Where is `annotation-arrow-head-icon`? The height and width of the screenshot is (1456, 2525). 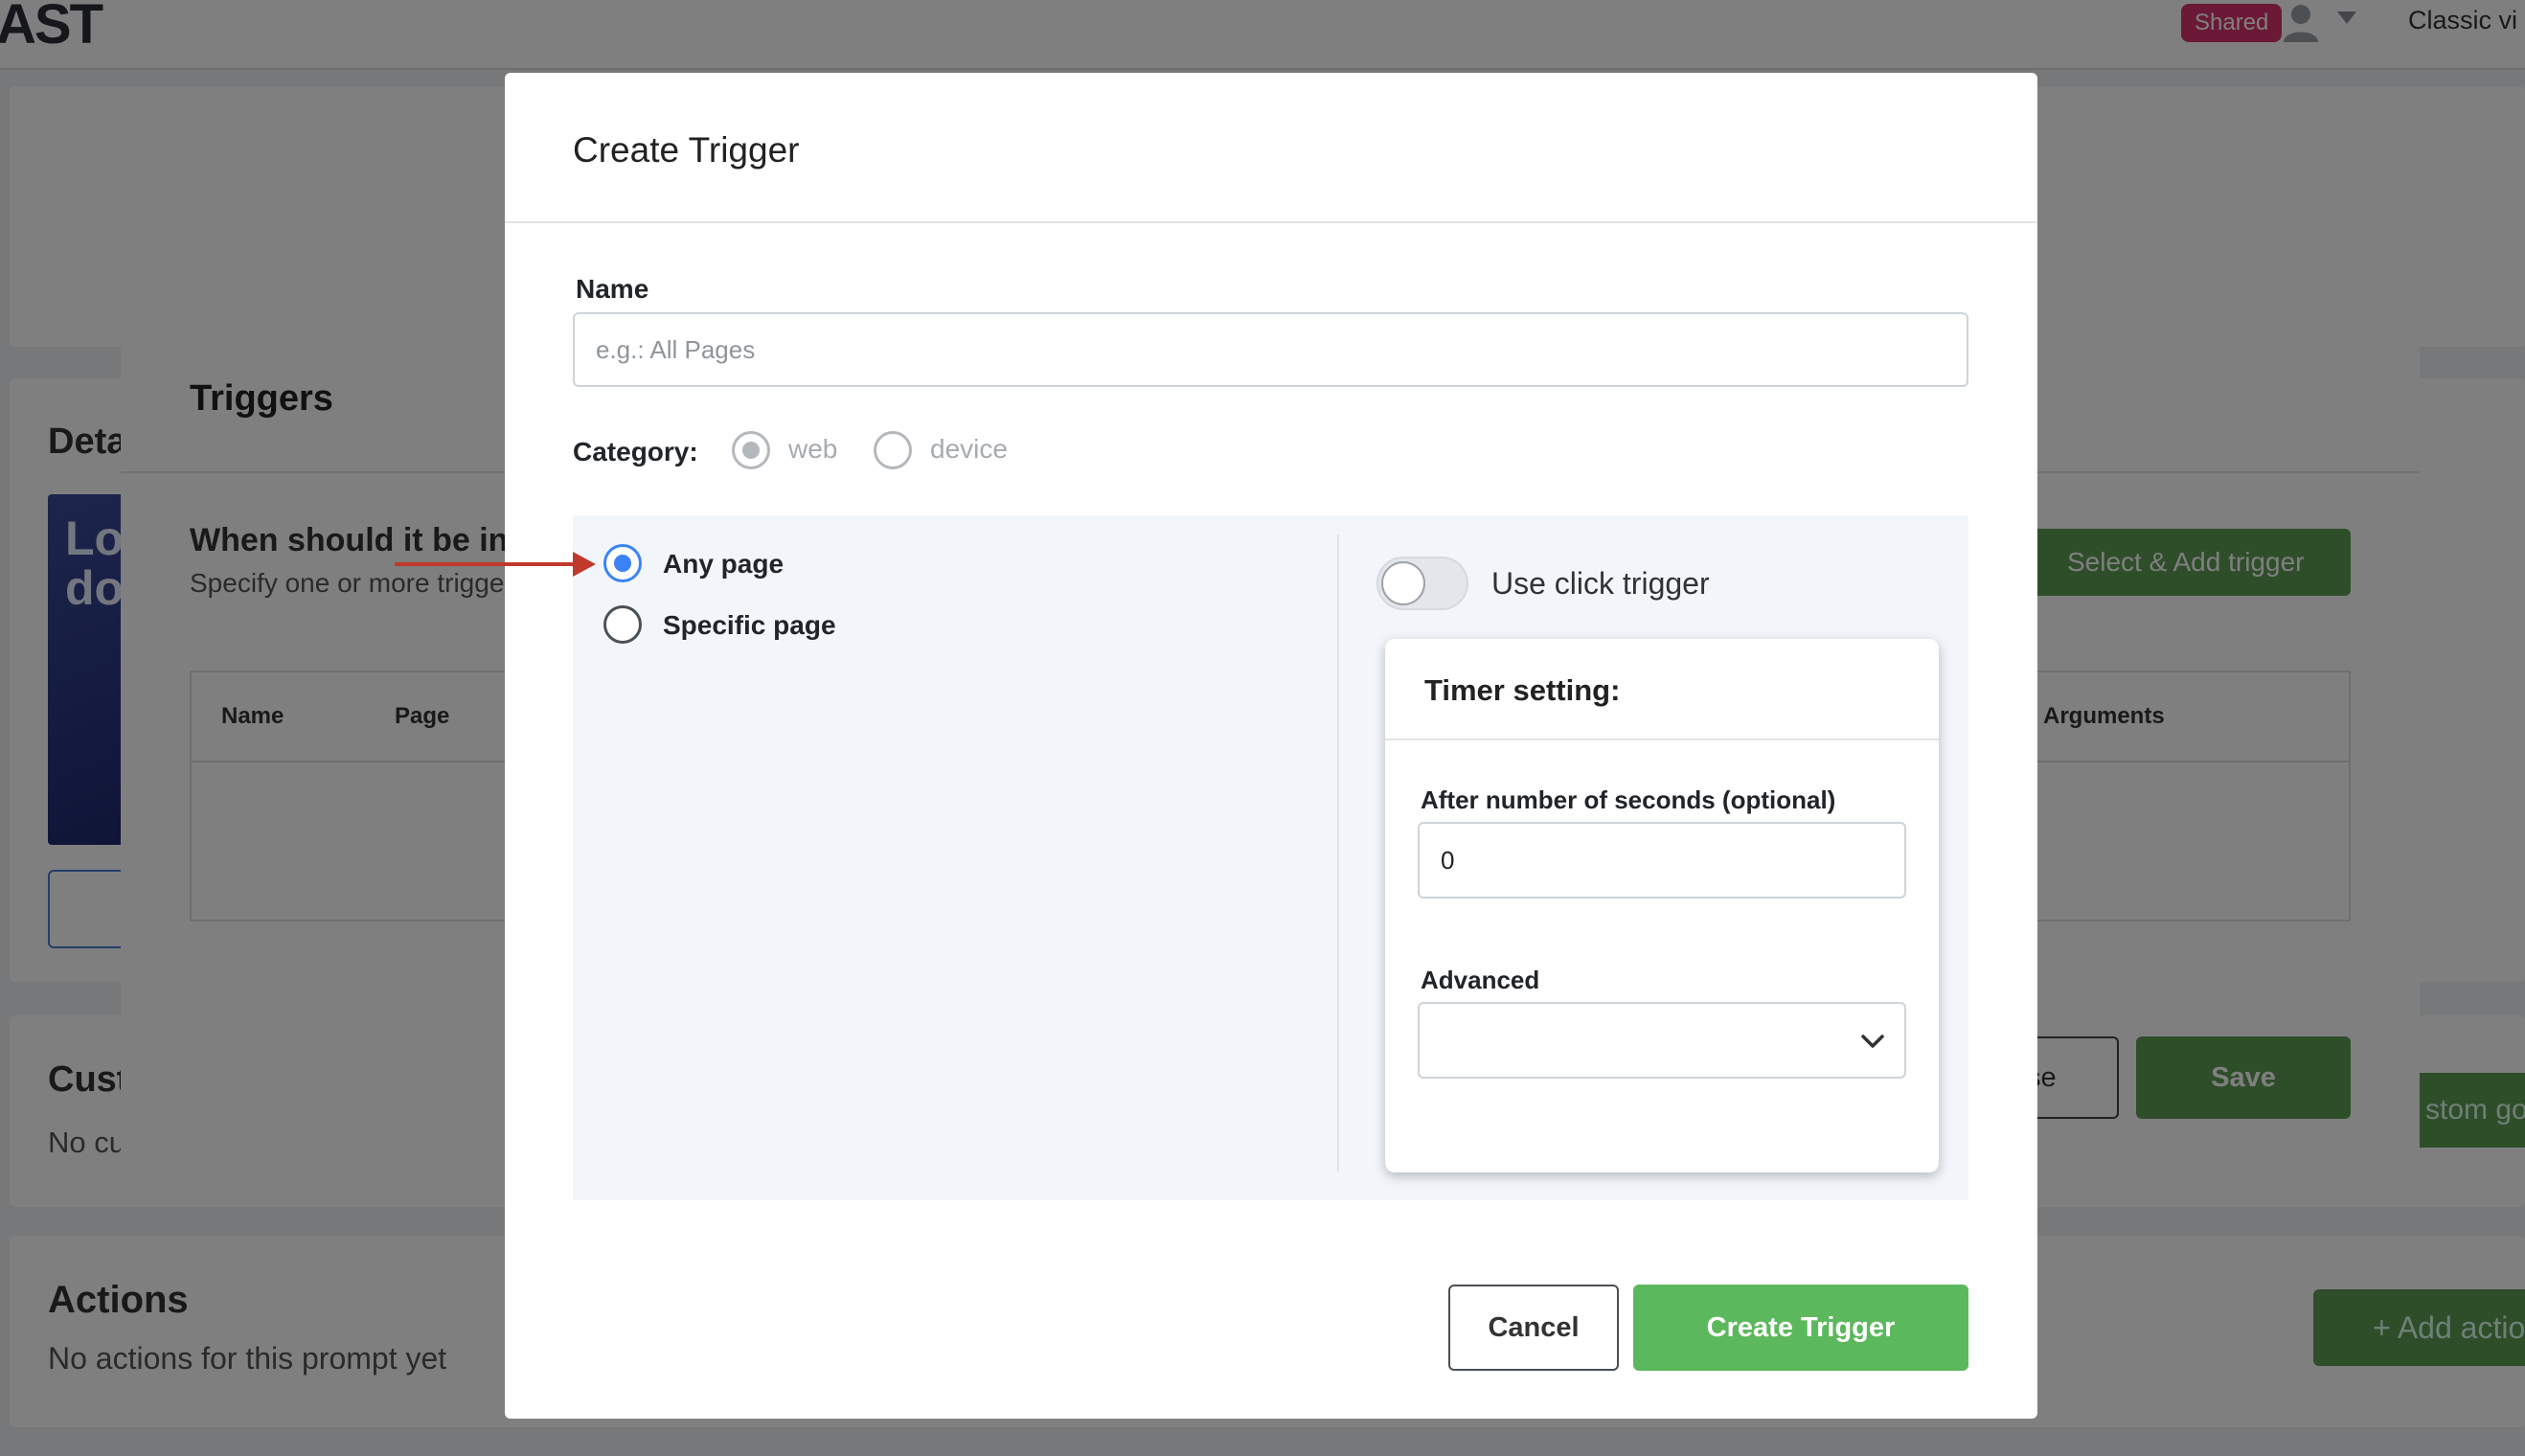 annotation-arrow-head-icon is located at coordinates (584, 564).